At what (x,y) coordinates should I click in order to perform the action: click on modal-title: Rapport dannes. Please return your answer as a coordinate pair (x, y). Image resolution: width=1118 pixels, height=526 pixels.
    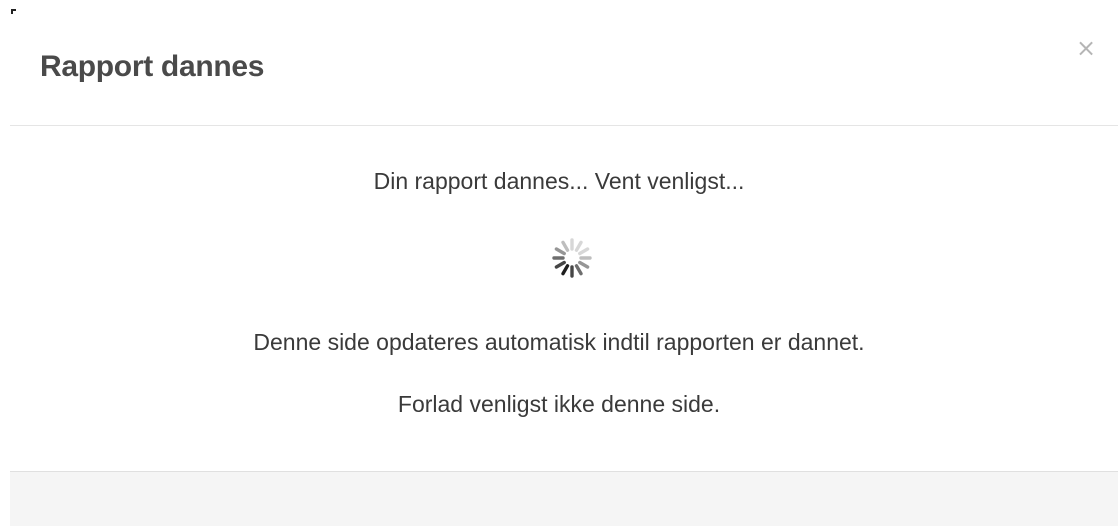
    Looking at the image, I should click on (152, 66).